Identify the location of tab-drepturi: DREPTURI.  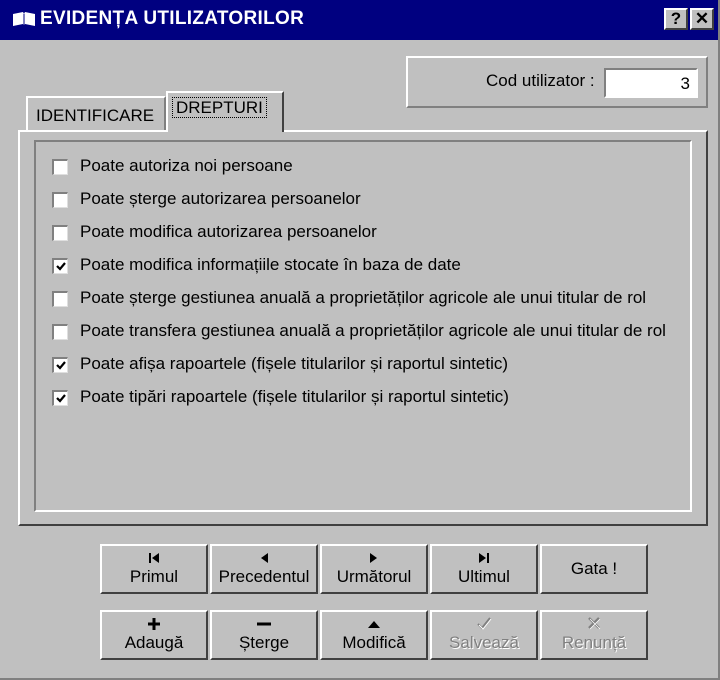
(225, 111).